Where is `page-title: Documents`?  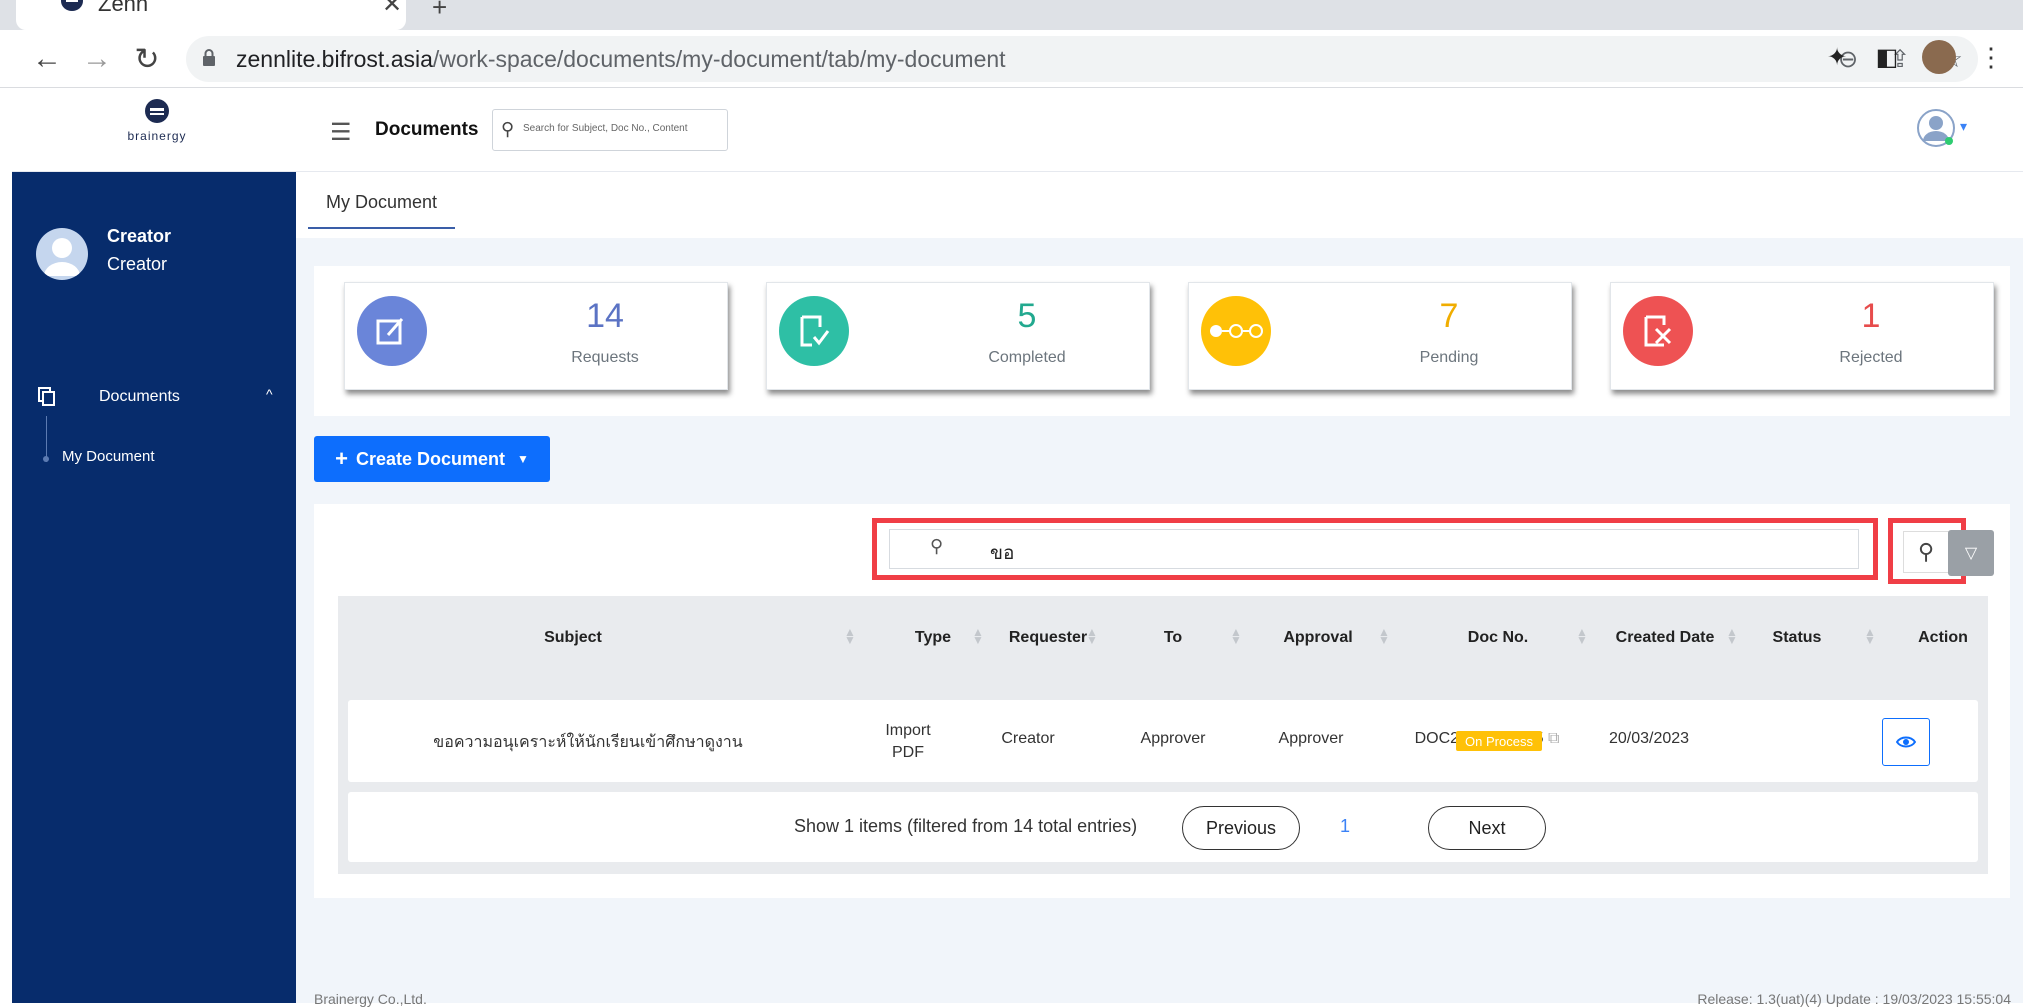
page-title: Documents is located at coordinates (427, 129).